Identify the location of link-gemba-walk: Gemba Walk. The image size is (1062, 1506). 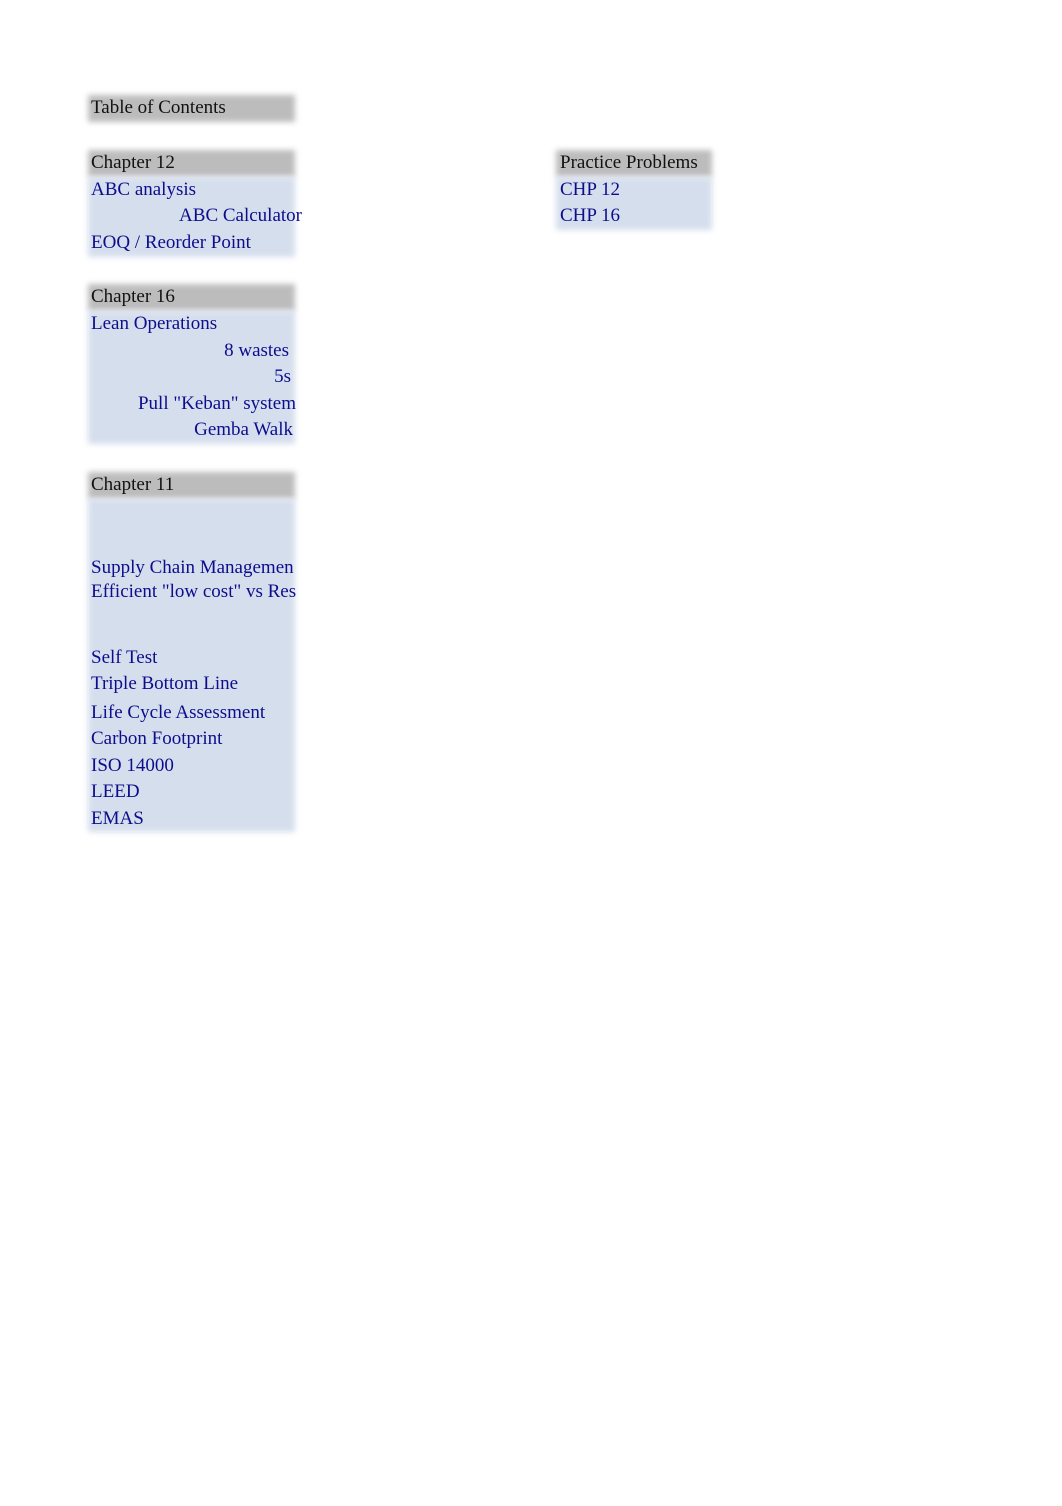
(189, 429).